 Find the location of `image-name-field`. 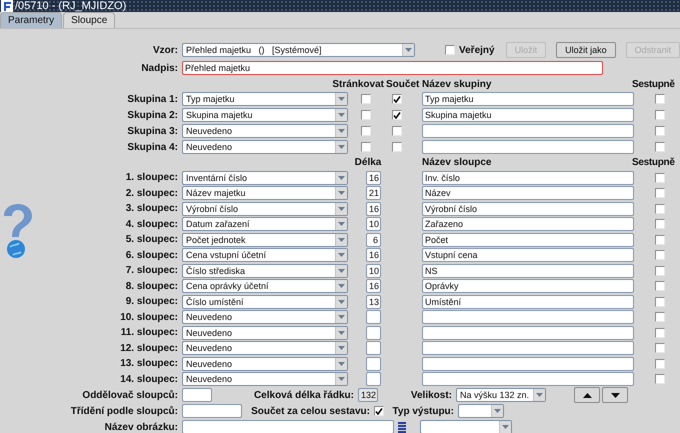

image-name-field is located at coordinates (288, 426).